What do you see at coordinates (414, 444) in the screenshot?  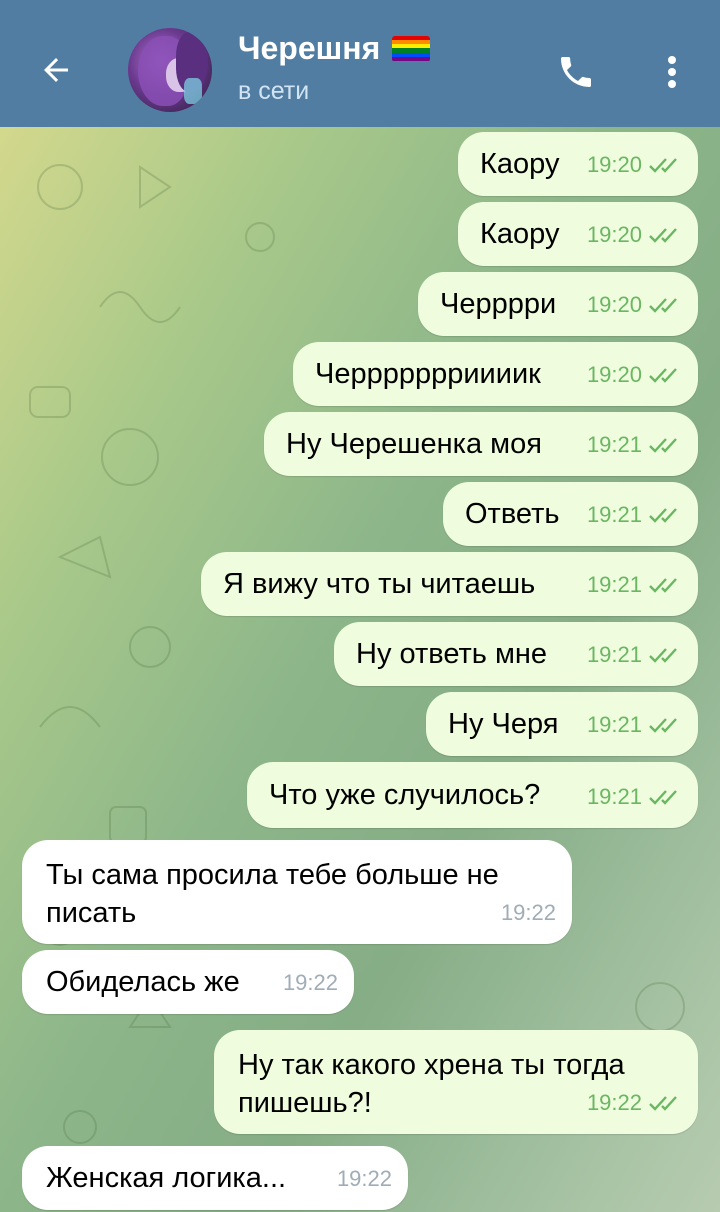 I see `message-text: Ну Черешенка моя` at bounding box center [414, 444].